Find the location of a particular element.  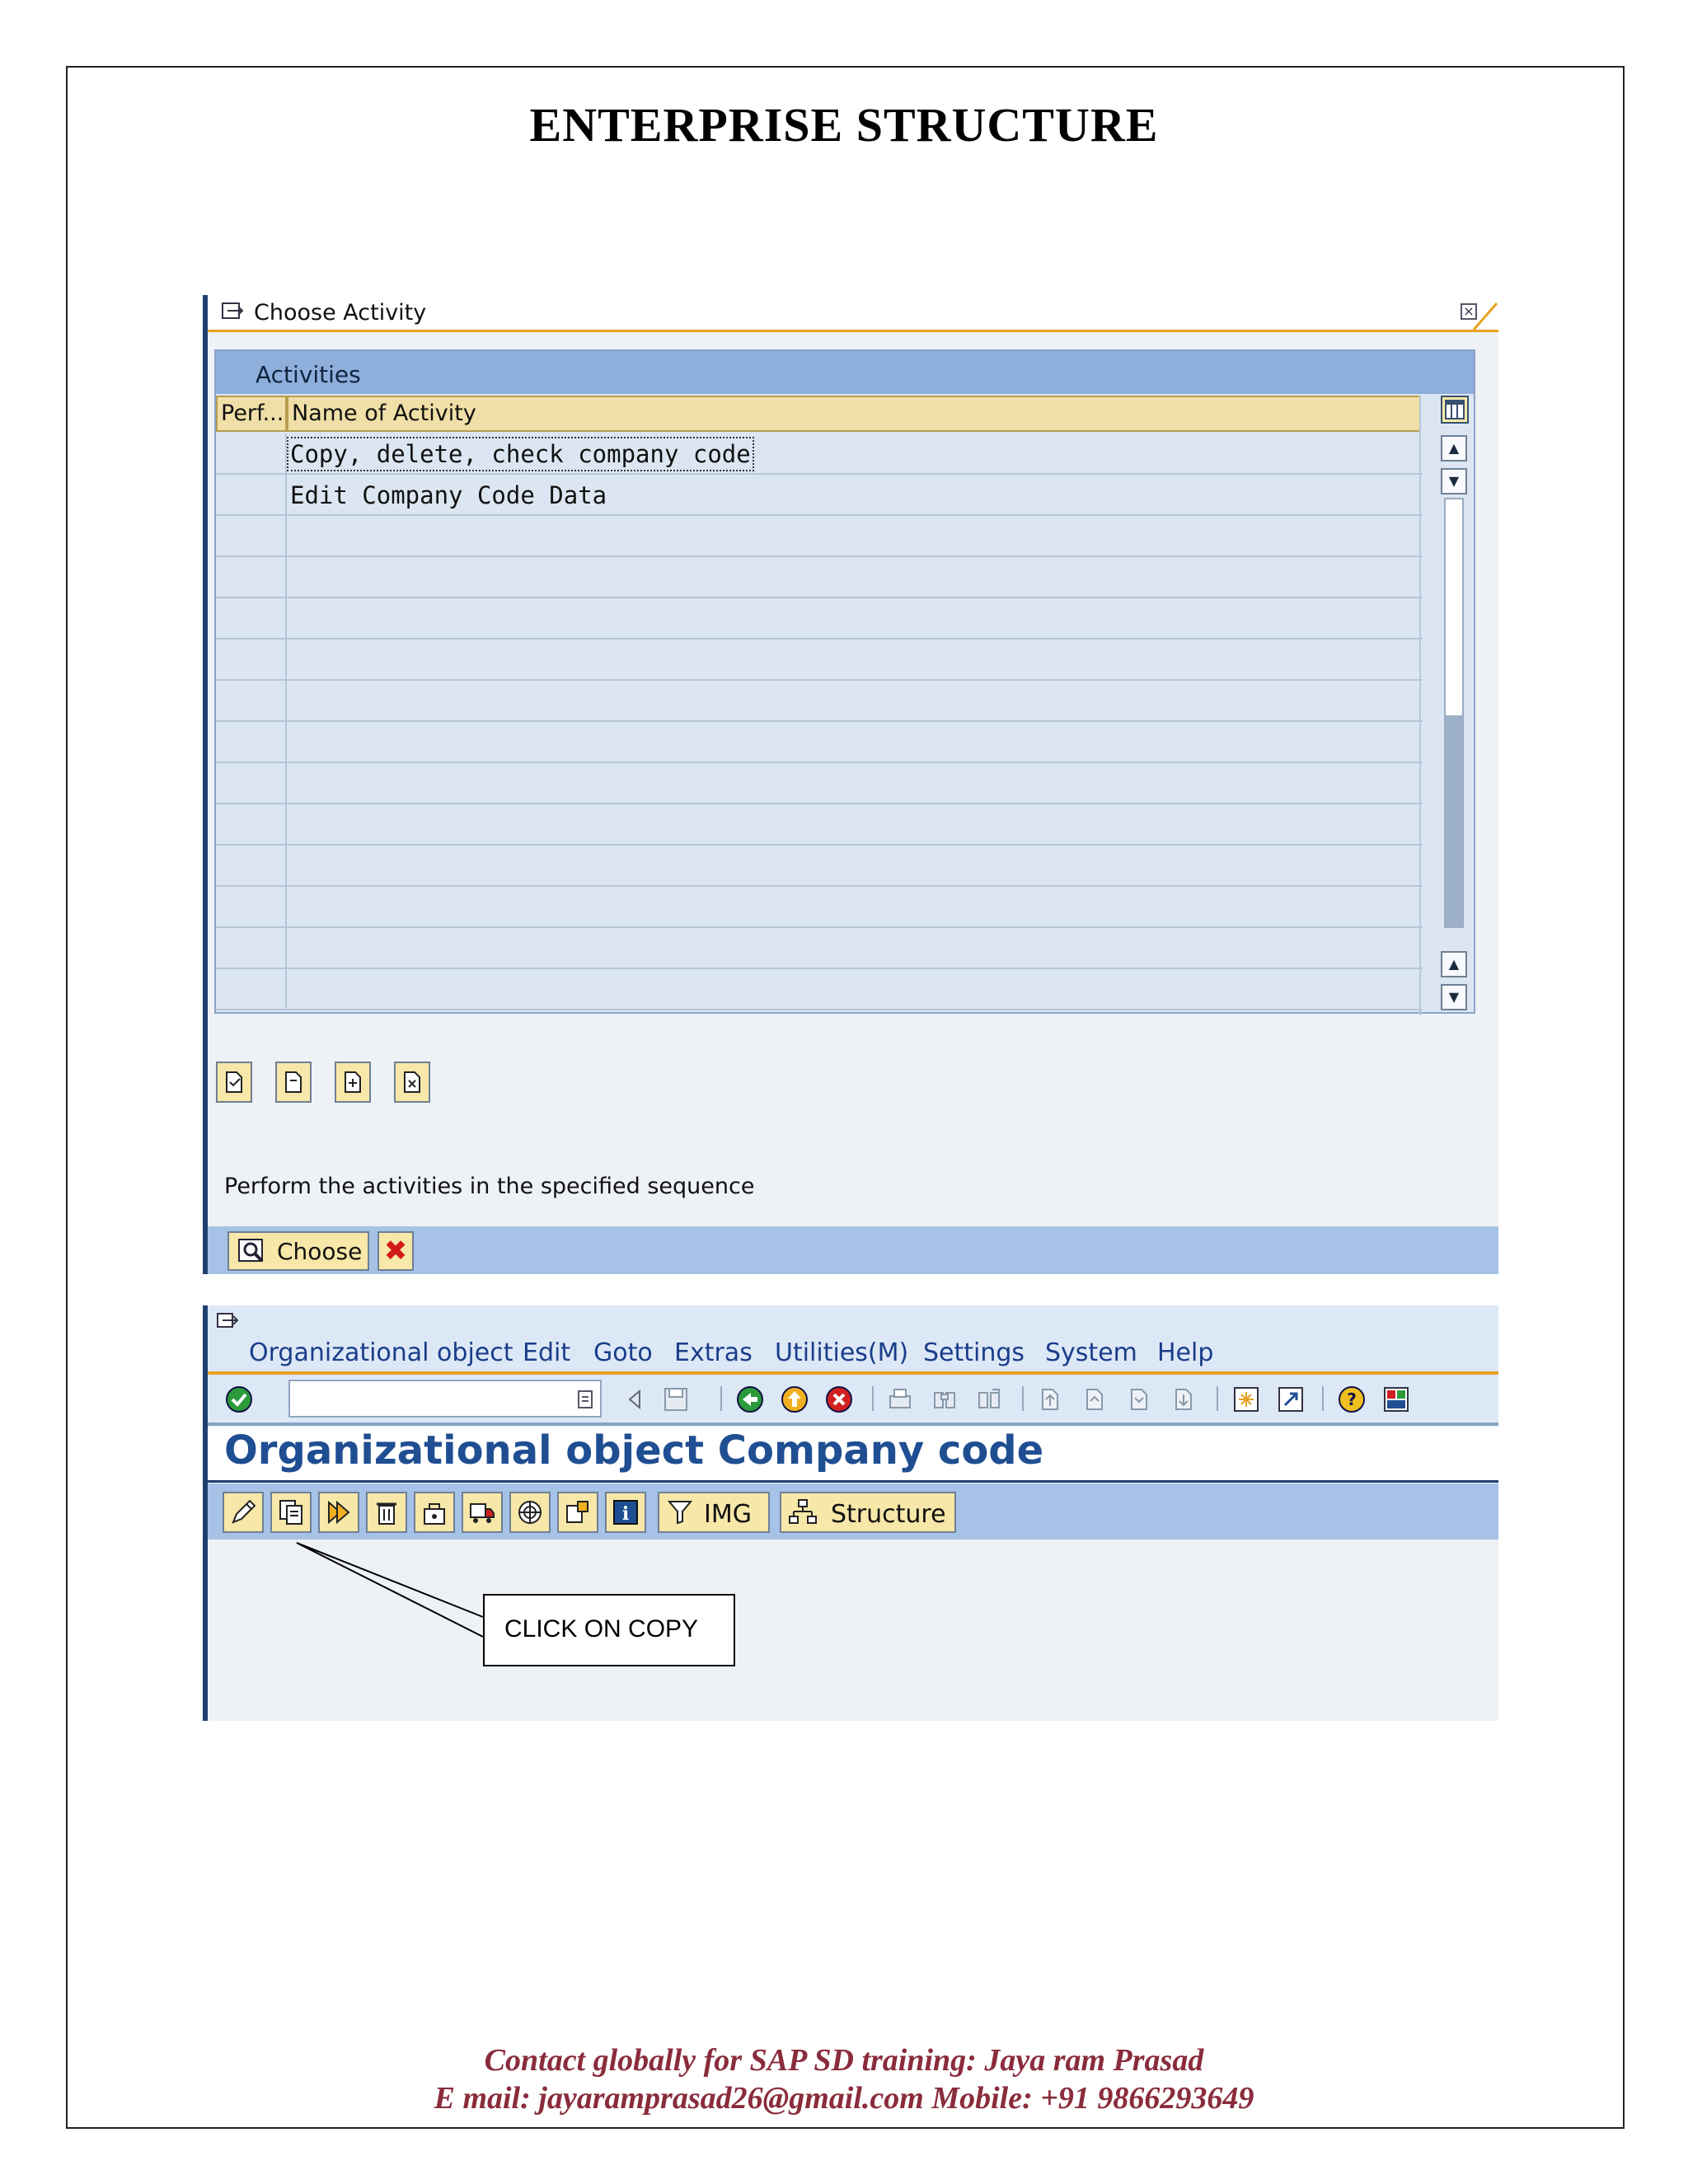

transport-icon is located at coordinates (483, 1512).